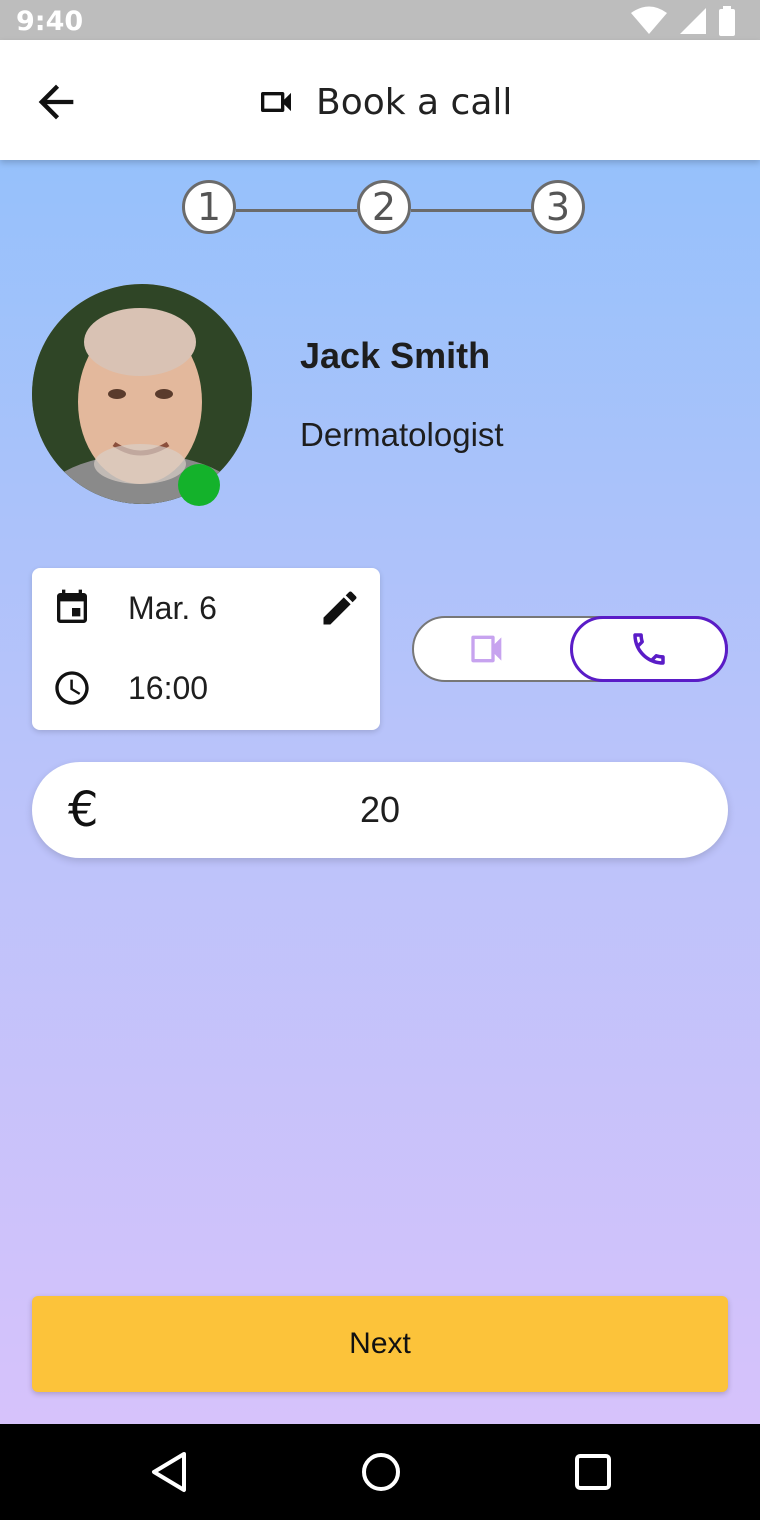  I want to click on status-bar: 9:40, so click(380, 20).